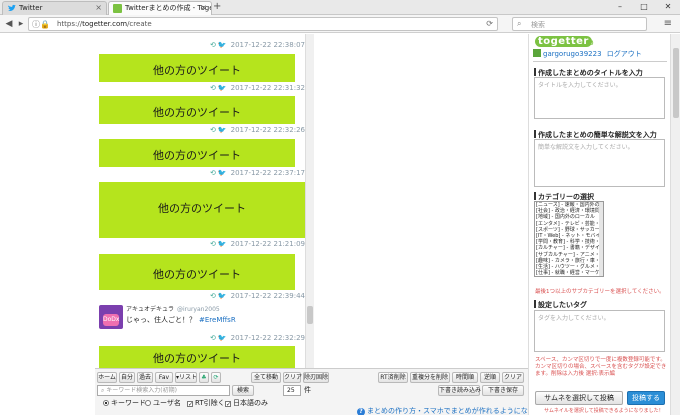  I want to click on sort-time-button: 時間順, so click(465, 377).